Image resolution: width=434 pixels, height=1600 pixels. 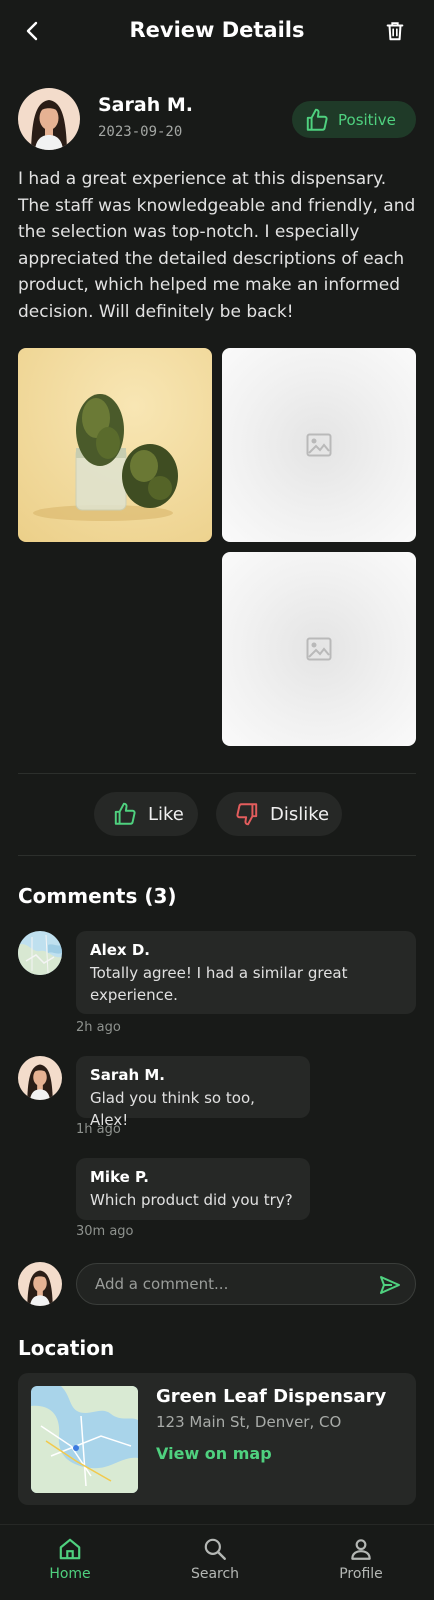 I want to click on sentiment-label: Positive, so click(x=367, y=119).